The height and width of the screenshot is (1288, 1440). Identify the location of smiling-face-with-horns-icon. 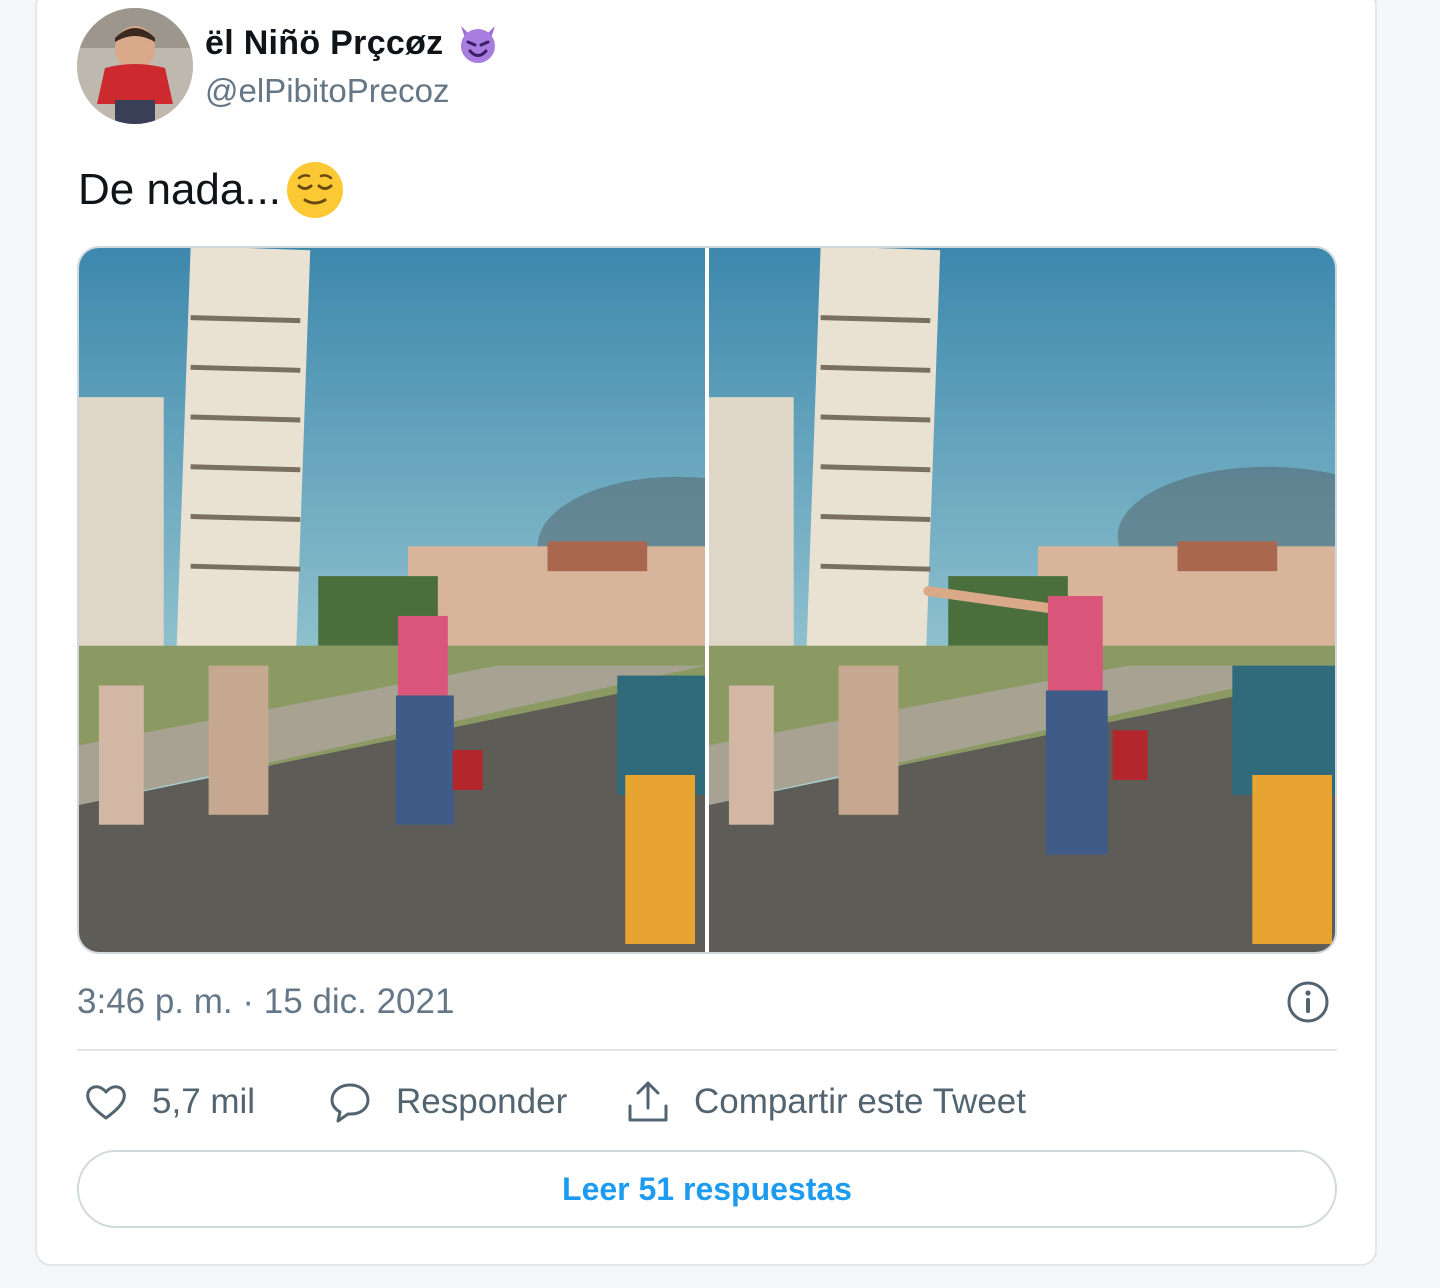
(478, 44).